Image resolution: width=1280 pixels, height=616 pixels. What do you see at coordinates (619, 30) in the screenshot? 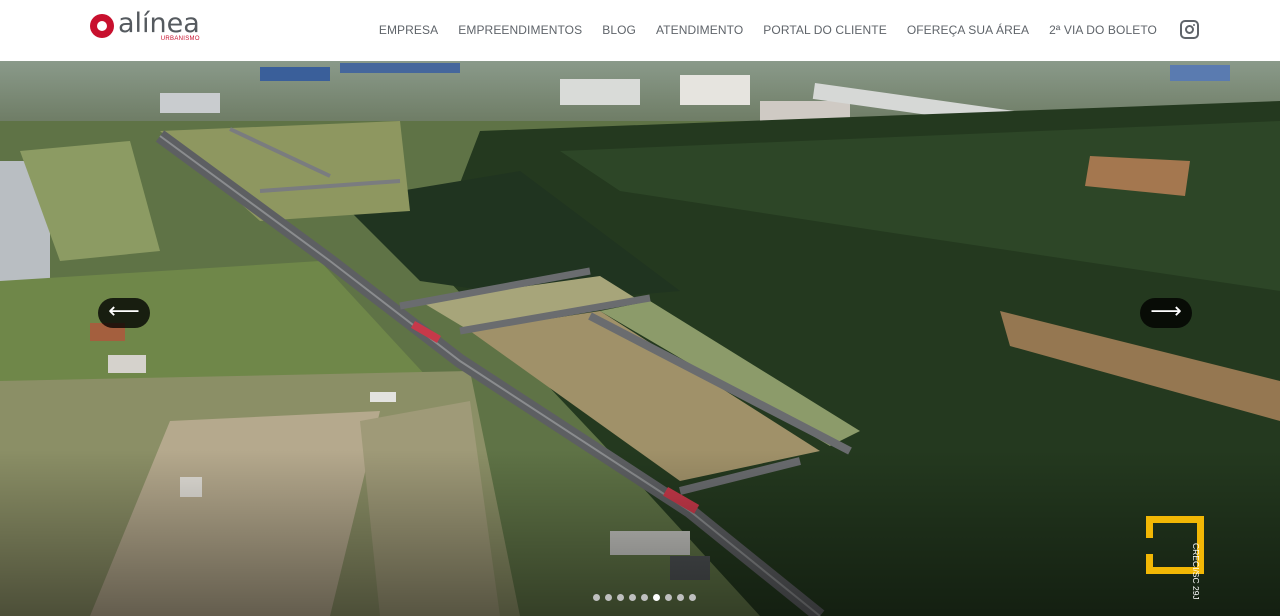
I see `nav-blog: BLOG` at bounding box center [619, 30].